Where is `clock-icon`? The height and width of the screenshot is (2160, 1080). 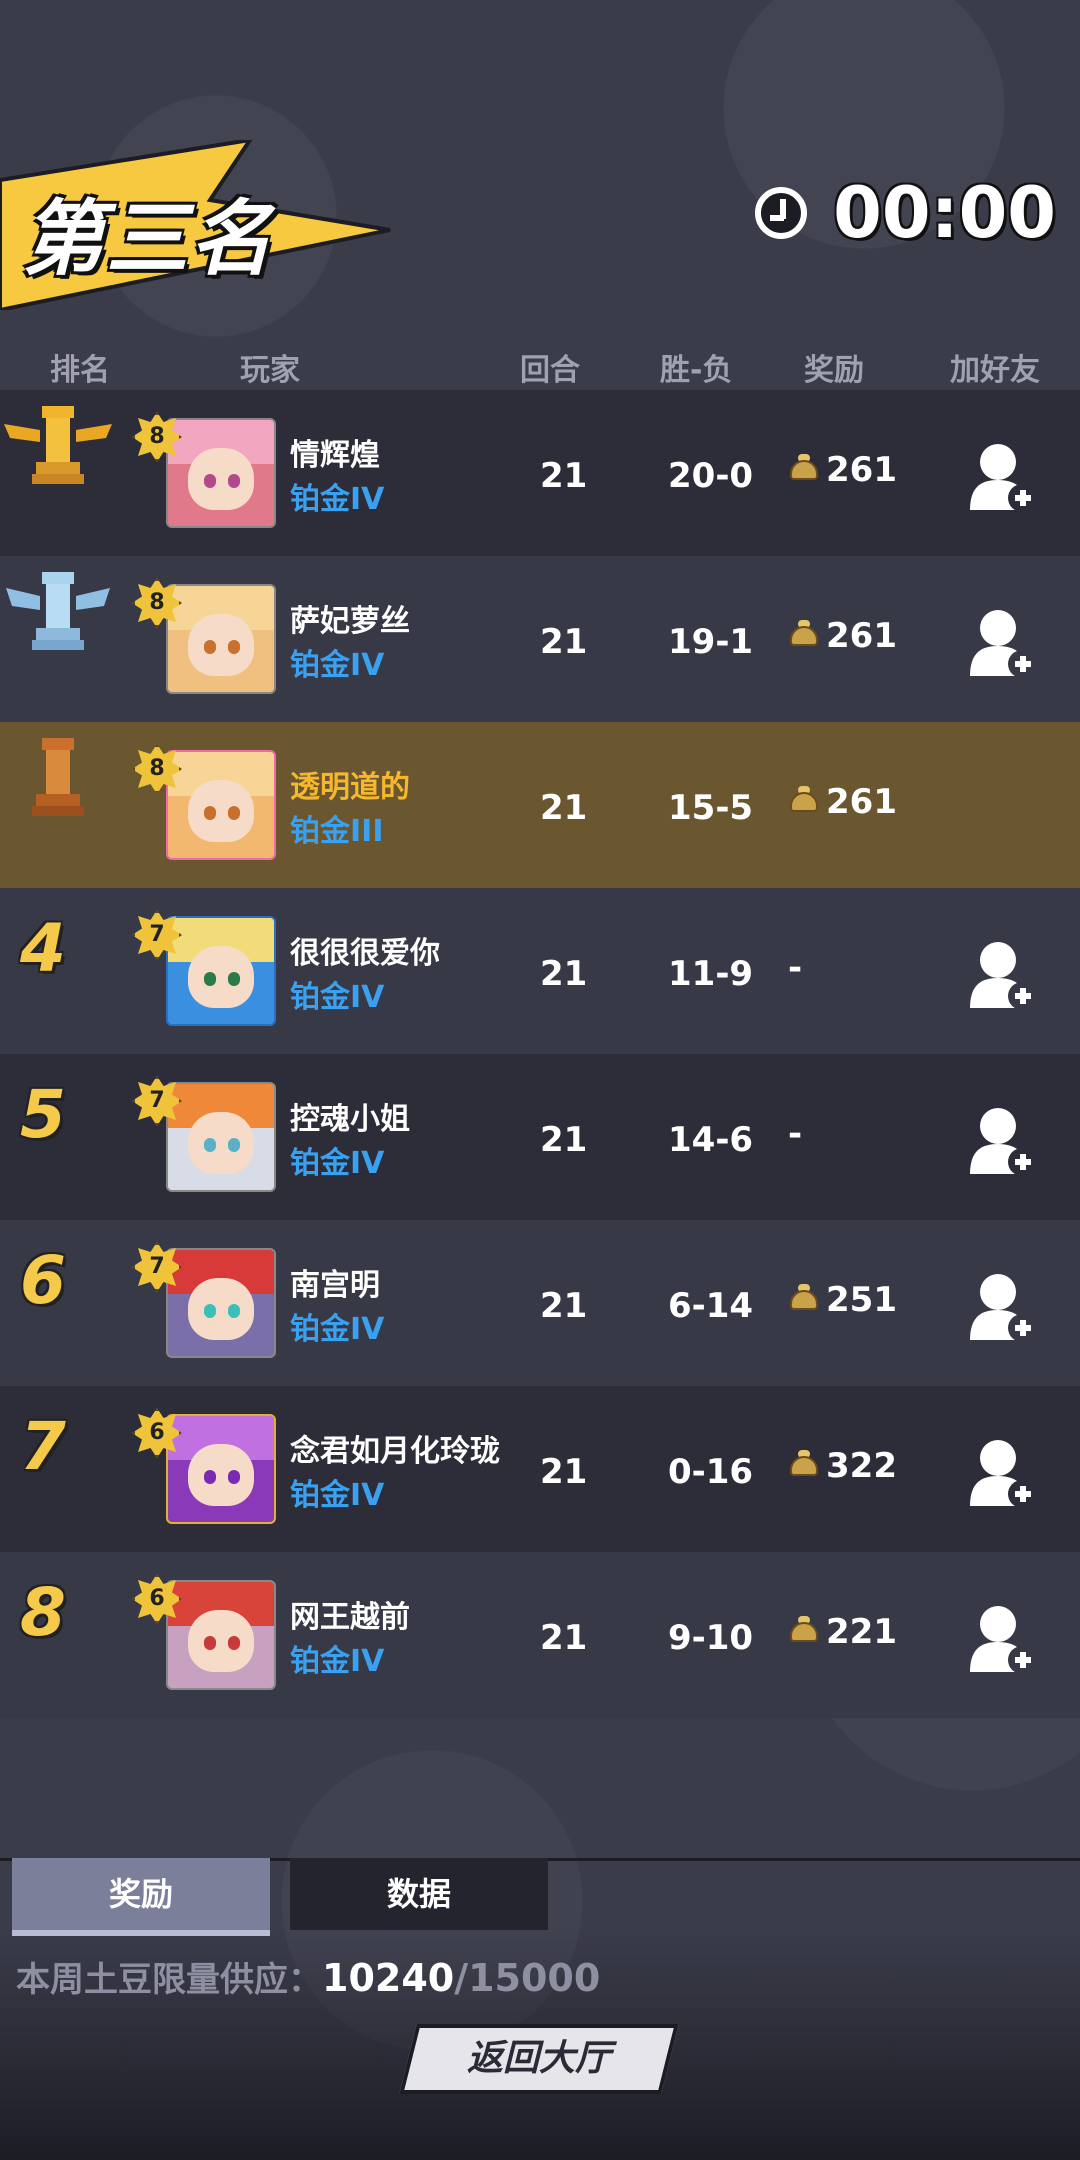 clock-icon is located at coordinates (781, 213).